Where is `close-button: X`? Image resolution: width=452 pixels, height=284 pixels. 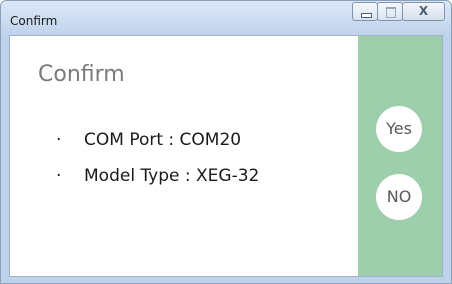 close-button: X is located at coordinates (423, 11).